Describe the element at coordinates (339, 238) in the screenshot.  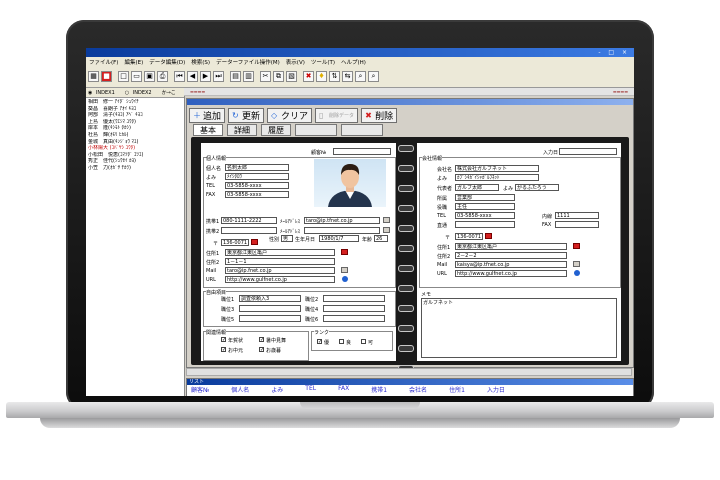
I see `birthday-field: 1980/1/7` at that location.